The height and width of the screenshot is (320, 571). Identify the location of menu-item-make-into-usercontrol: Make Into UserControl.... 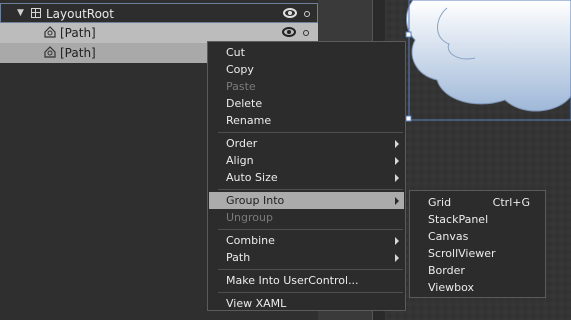
(306, 280).